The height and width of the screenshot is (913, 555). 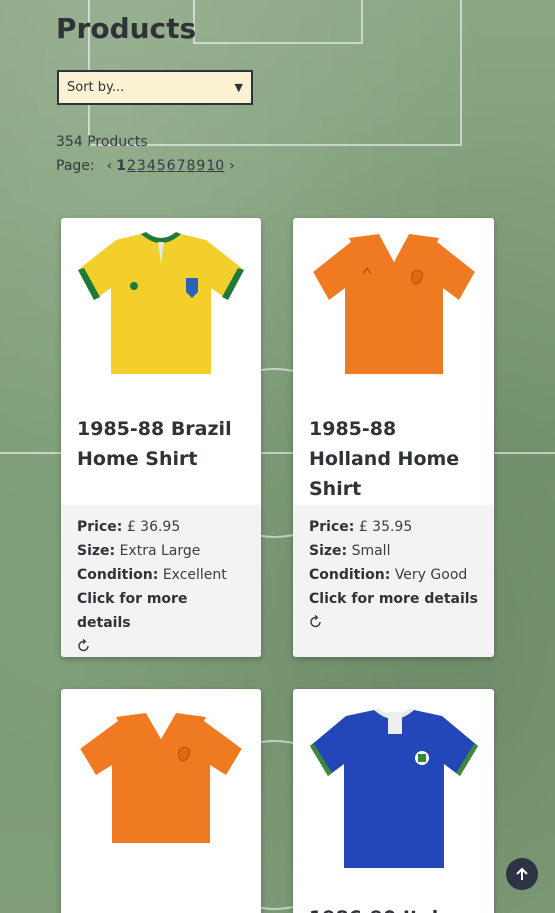 What do you see at coordinates (75, 166) in the screenshot?
I see `pagination-label: Page:` at bounding box center [75, 166].